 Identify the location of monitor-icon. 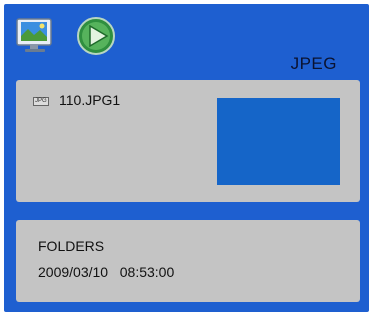
(36, 36).